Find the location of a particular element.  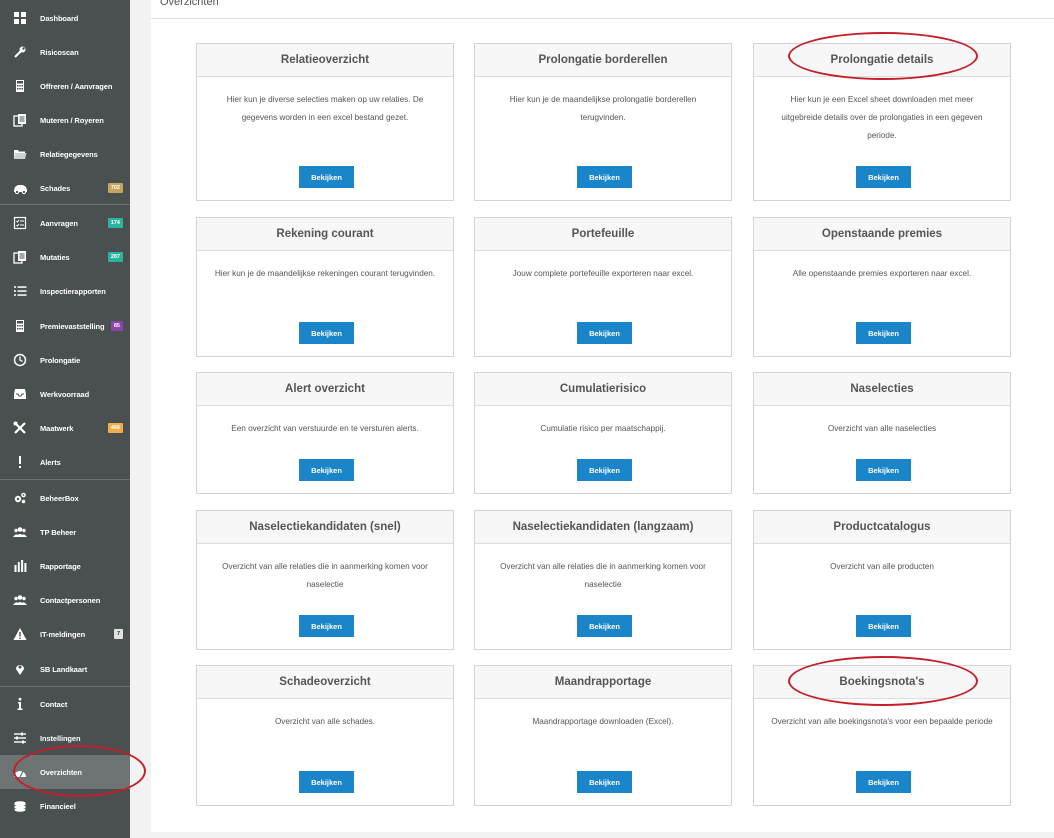

card-title: Naselecties is located at coordinates (882, 389).